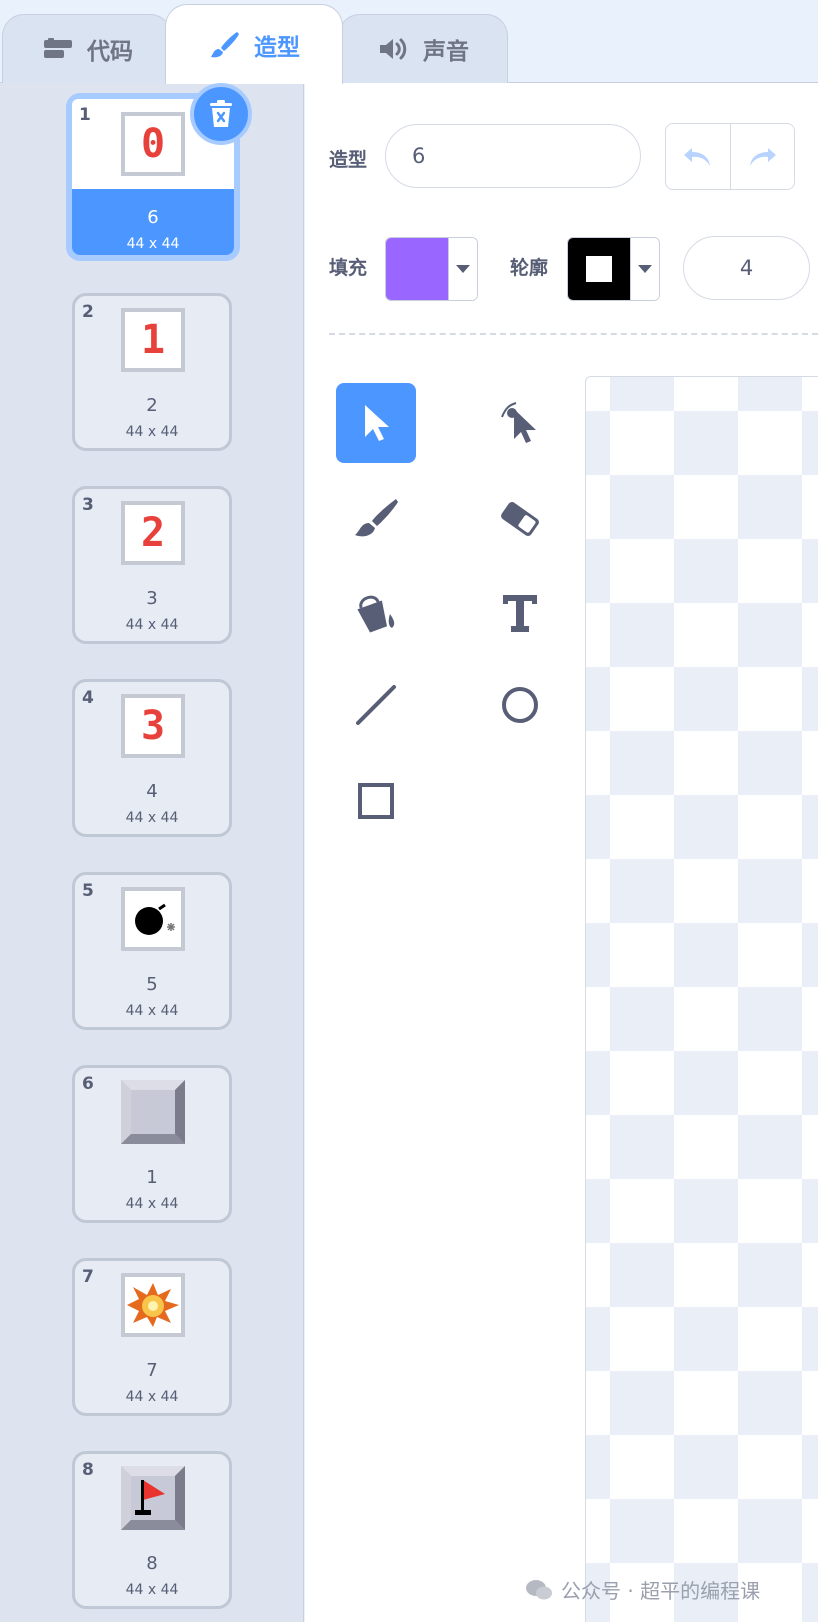  I want to click on tab-costumes: 造型, so click(254, 44).